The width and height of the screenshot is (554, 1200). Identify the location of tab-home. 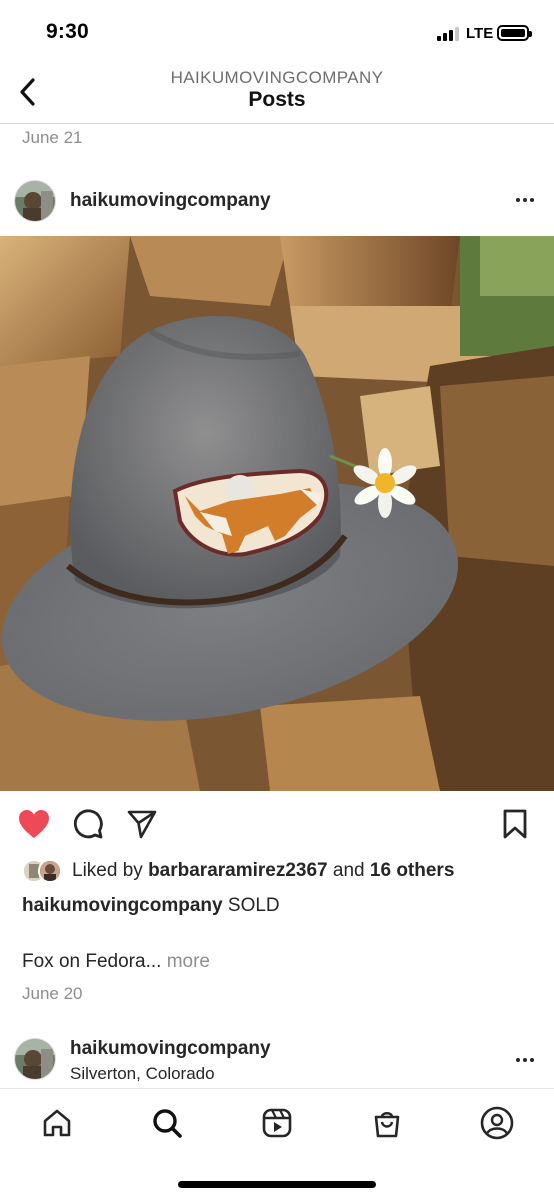
(57, 1123).